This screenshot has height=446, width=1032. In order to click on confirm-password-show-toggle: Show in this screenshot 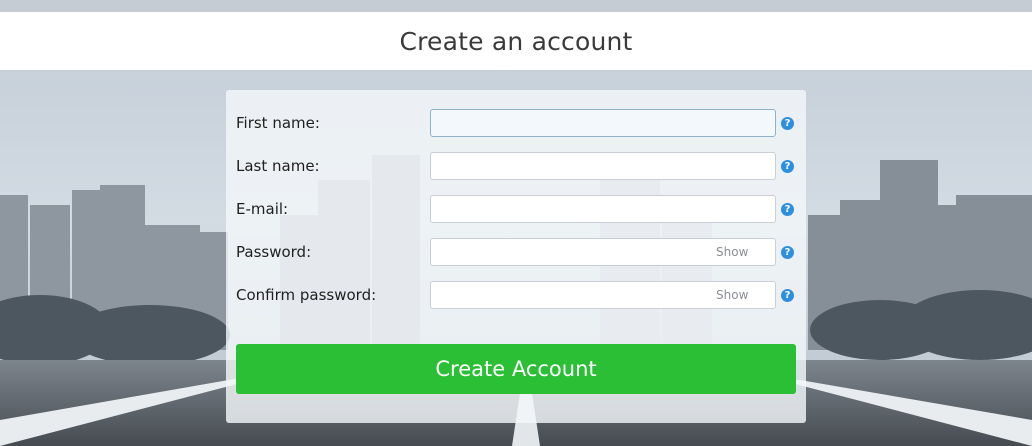, I will do `click(732, 295)`.